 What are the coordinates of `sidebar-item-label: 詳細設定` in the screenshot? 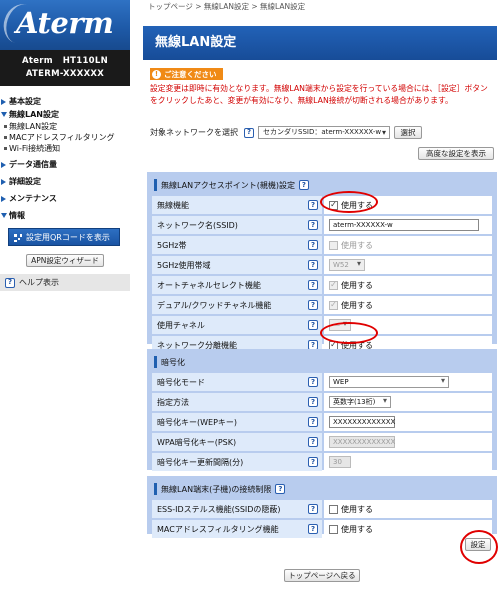 It's located at (25, 181).